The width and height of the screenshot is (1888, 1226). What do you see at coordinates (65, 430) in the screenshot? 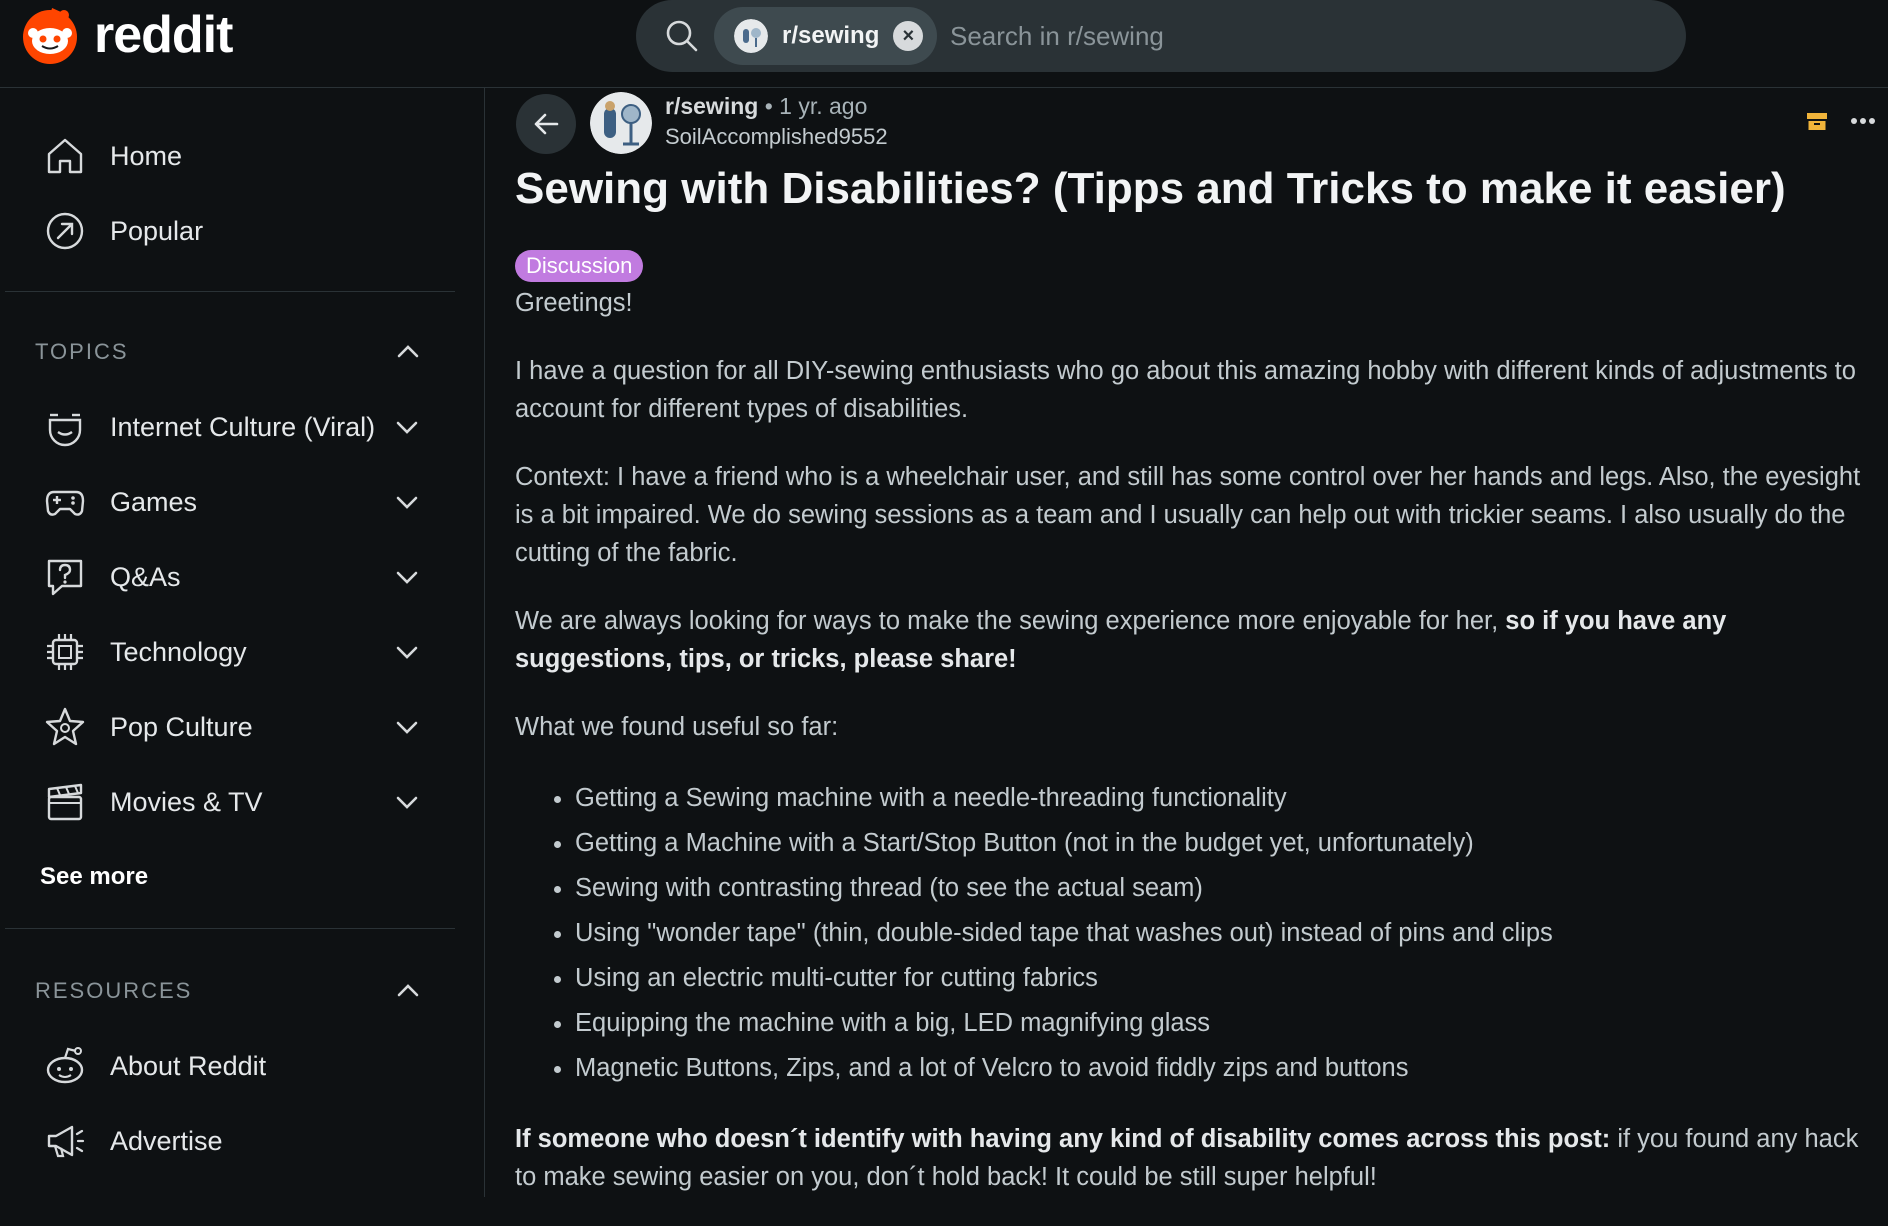
I see `internet-culture-icon` at bounding box center [65, 430].